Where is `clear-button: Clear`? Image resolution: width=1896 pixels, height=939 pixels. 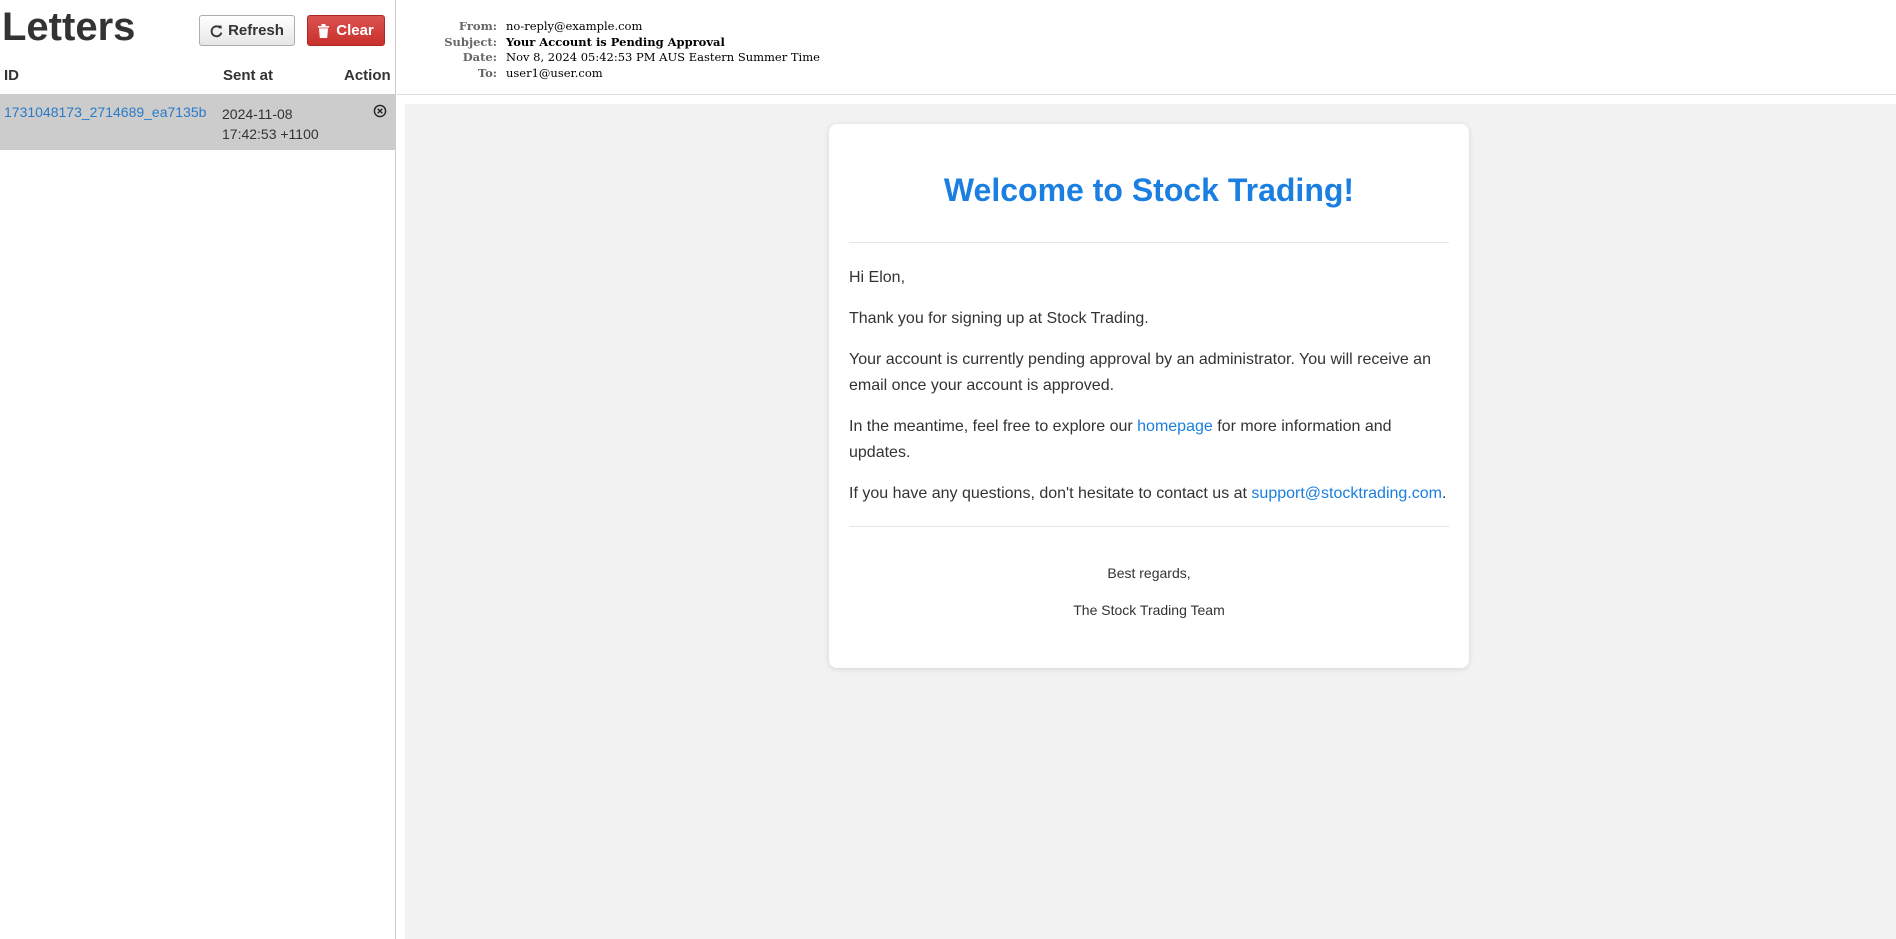
clear-button: Clear is located at coordinates (346, 30).